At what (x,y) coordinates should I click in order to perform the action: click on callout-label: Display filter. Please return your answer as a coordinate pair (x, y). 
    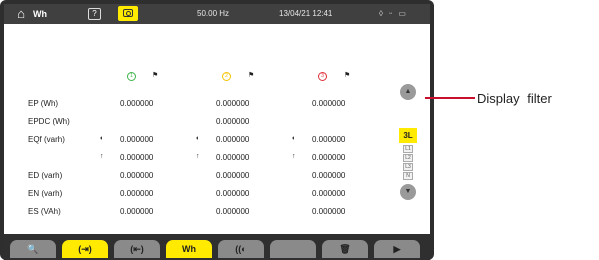
    Looking at the image, I should click on (514, 98).